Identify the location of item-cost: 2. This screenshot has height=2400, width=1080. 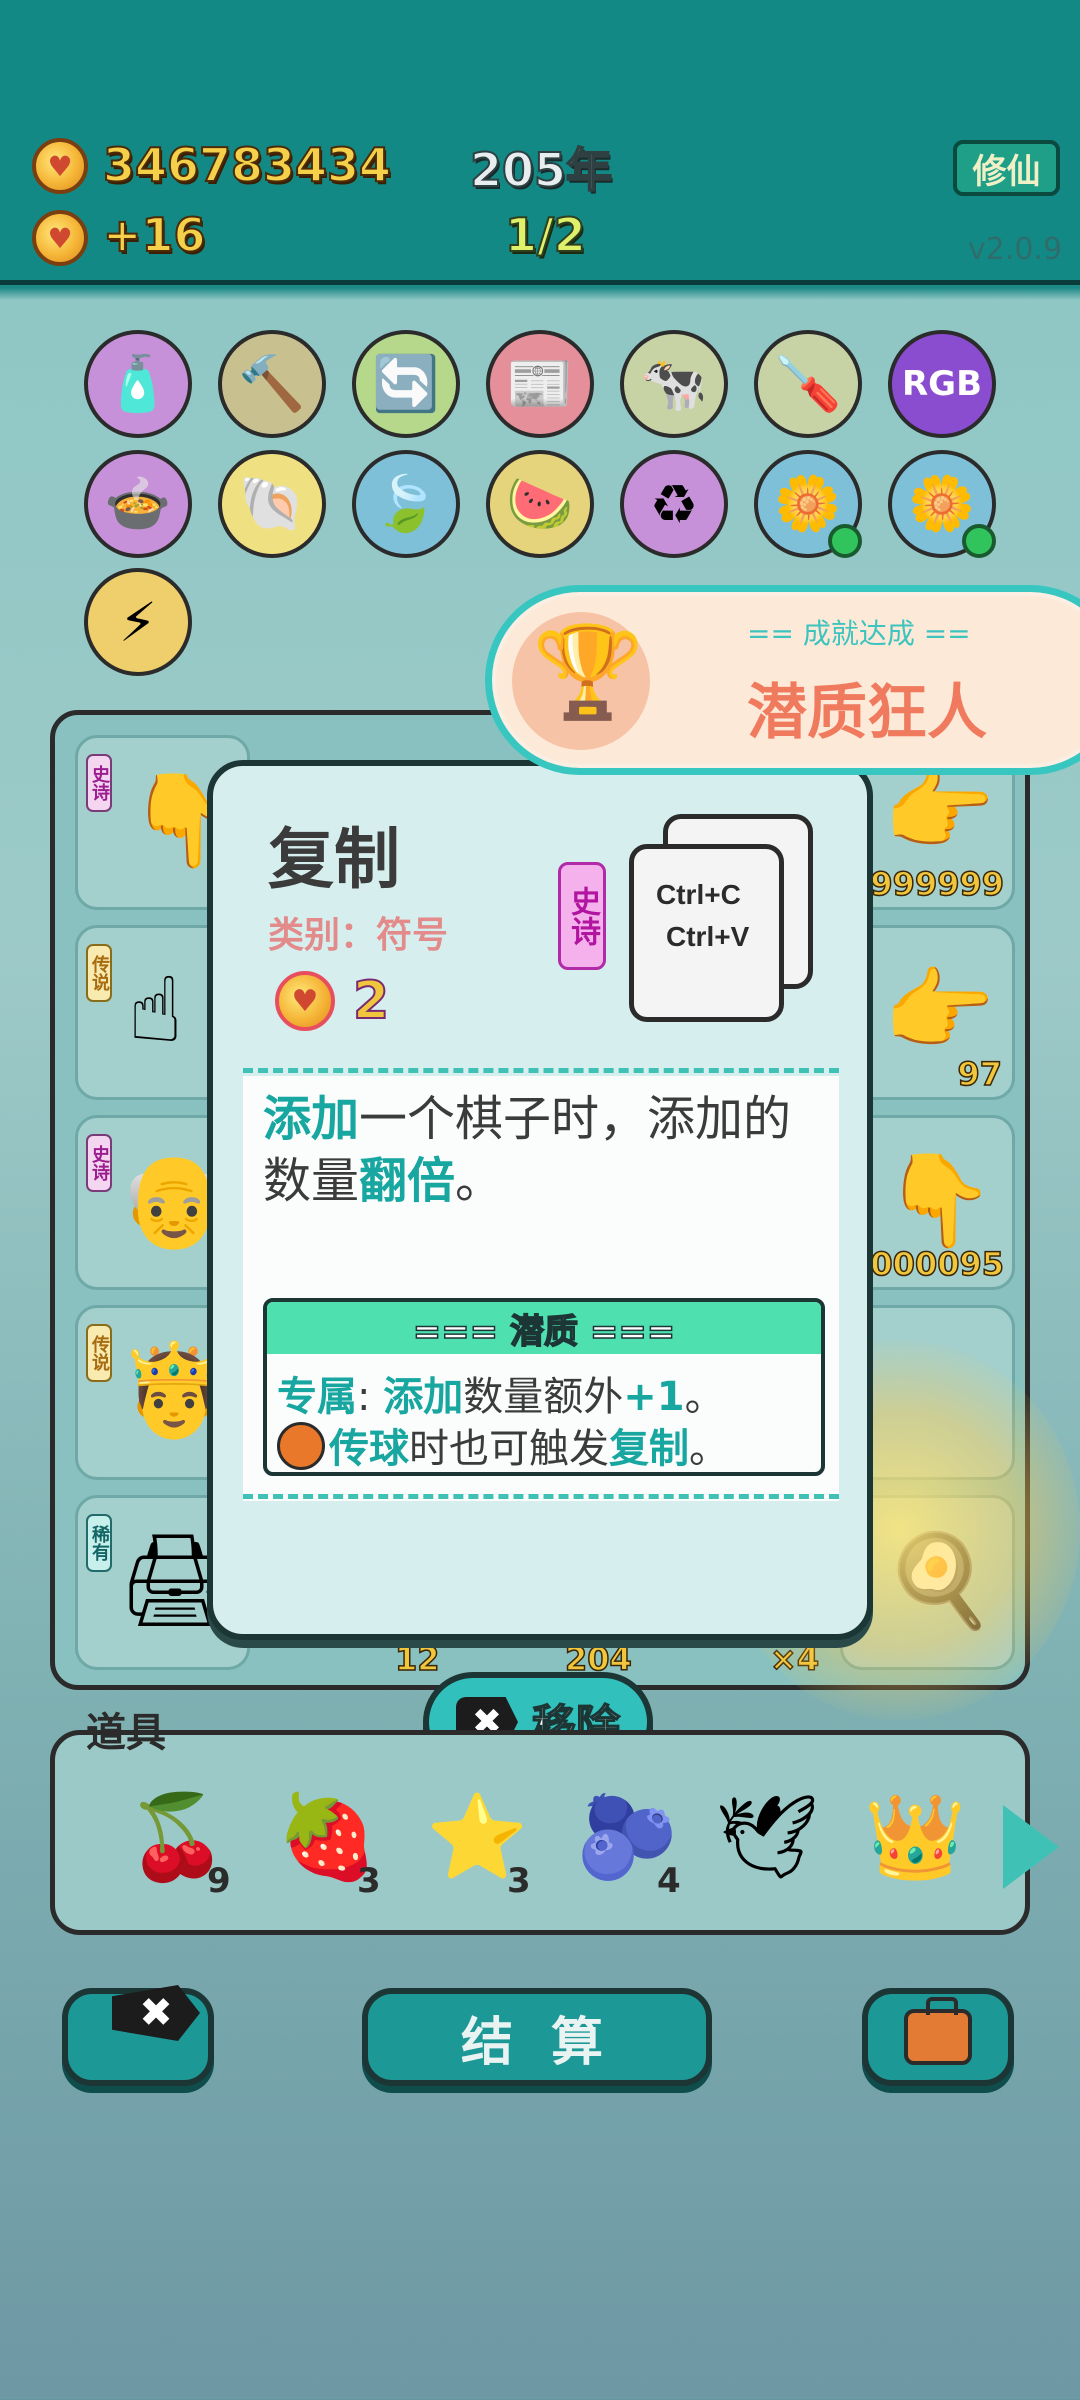
(371, 1001).